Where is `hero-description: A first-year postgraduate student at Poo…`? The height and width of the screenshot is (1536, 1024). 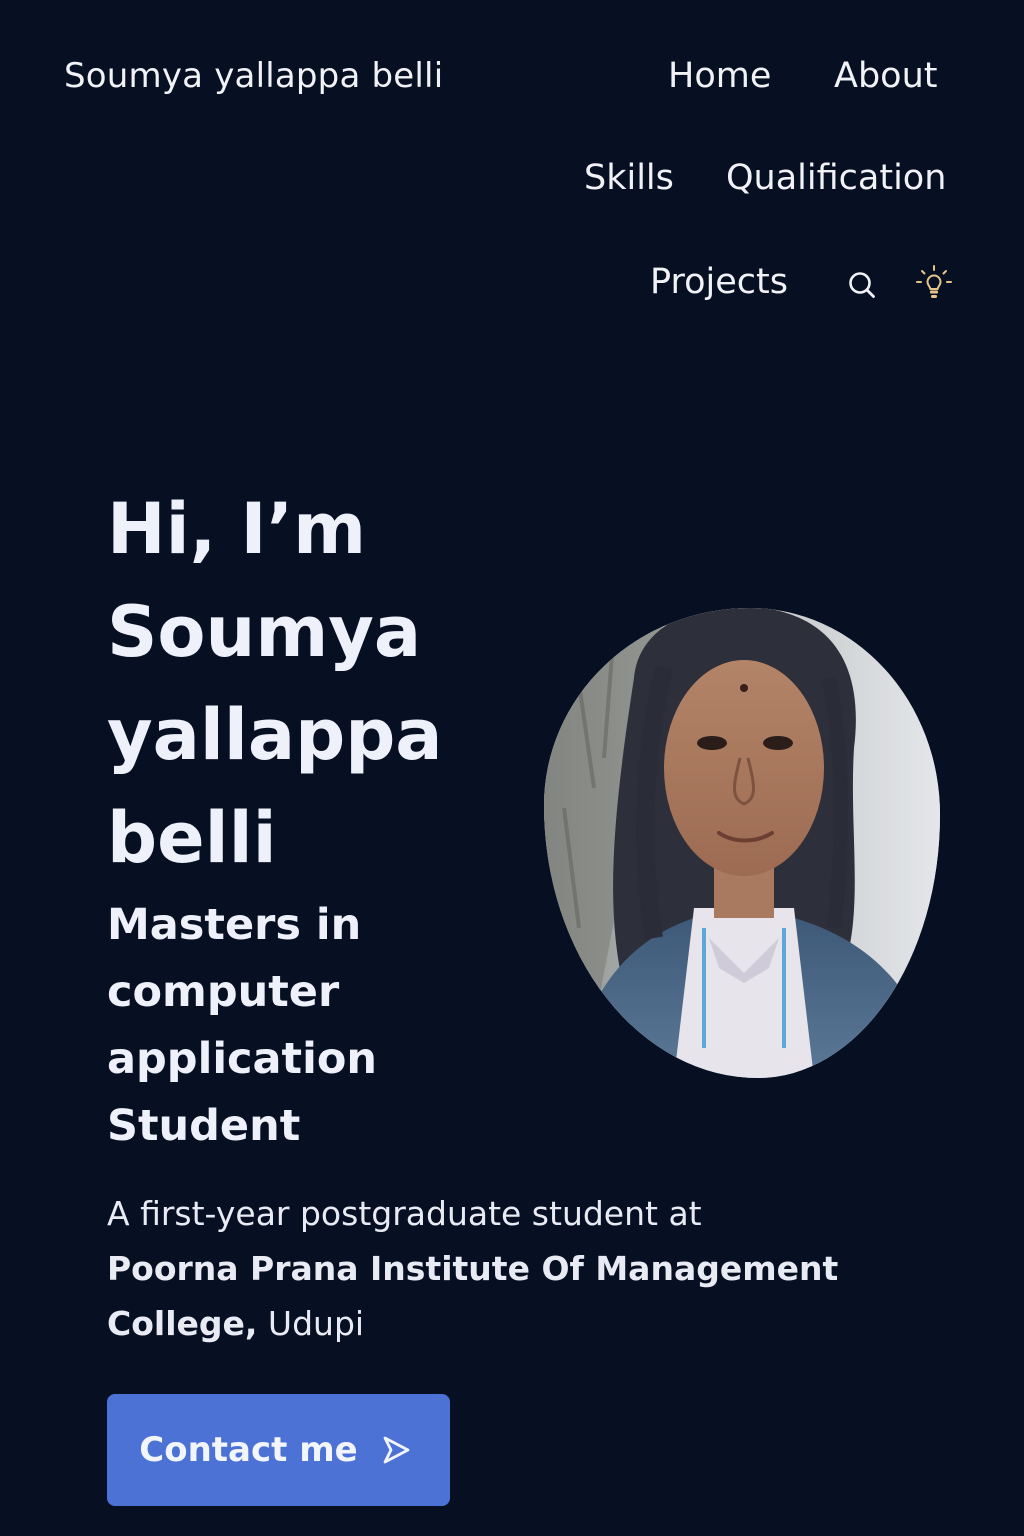
hero-description: A first-year postgraduate student at Poo… is located at coordinates (487, 1268).